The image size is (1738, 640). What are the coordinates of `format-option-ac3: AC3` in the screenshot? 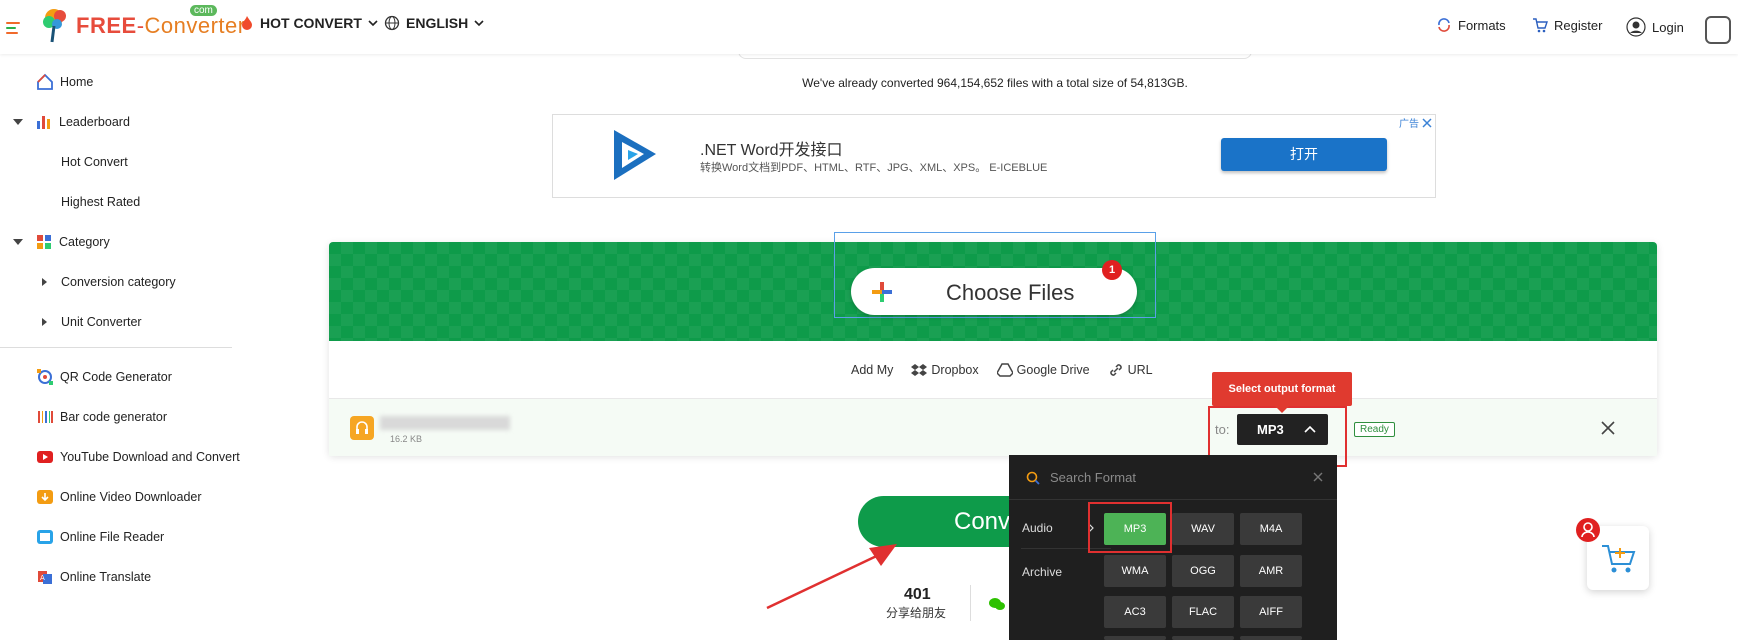 It's located at (1135, 612).